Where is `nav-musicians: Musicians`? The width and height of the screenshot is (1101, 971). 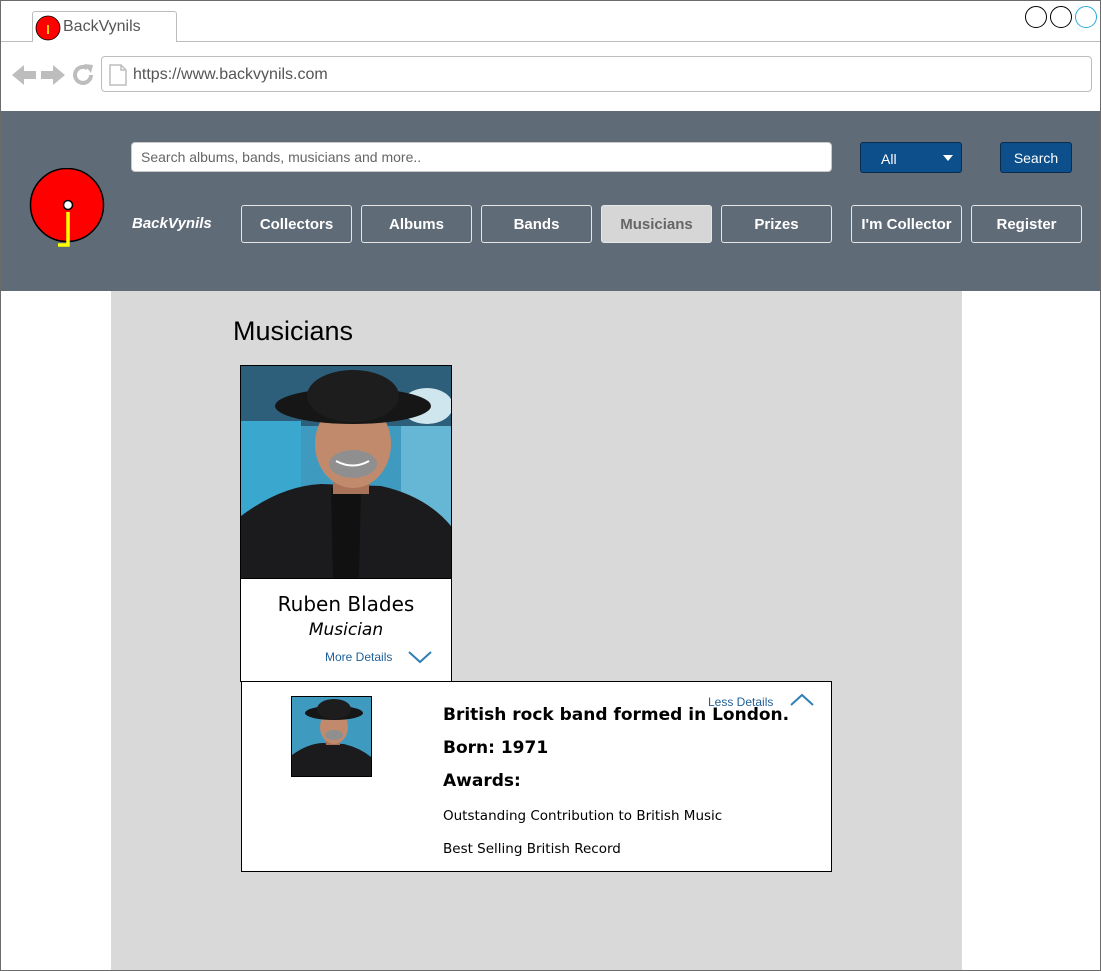 nav-musicians: Musicians is located at coordinates (656, 224).